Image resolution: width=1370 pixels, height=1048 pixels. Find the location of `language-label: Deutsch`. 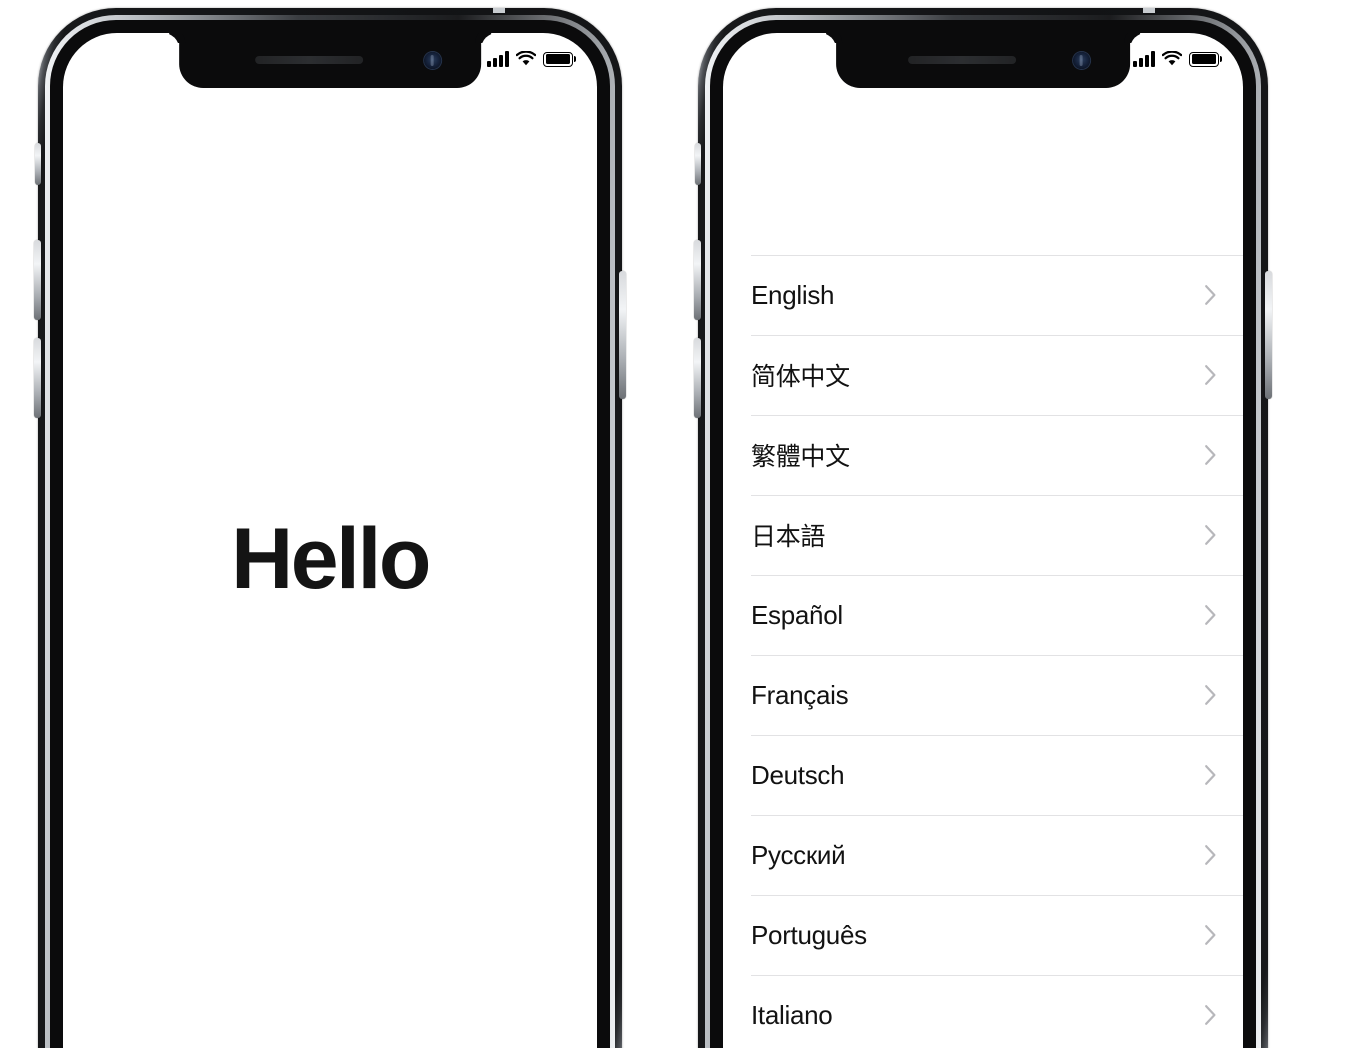

language-label: Deutsch is located at coordinates (798, 774).